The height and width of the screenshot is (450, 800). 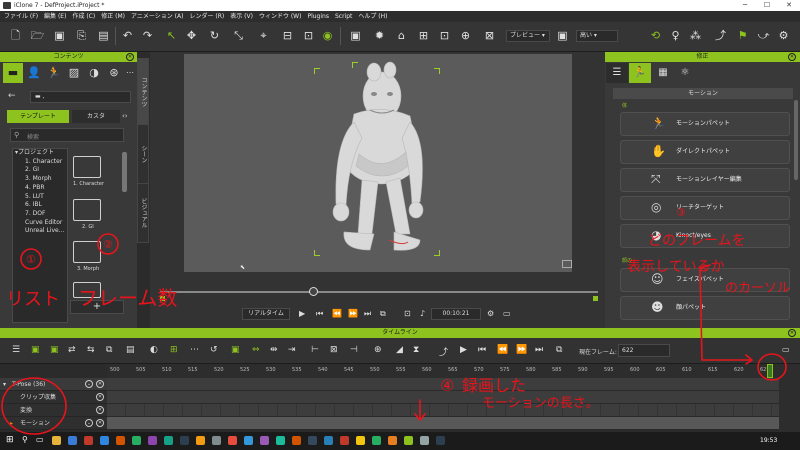 I want to click on scale-tool-icon: ⤡, so click(x=238, y=35).